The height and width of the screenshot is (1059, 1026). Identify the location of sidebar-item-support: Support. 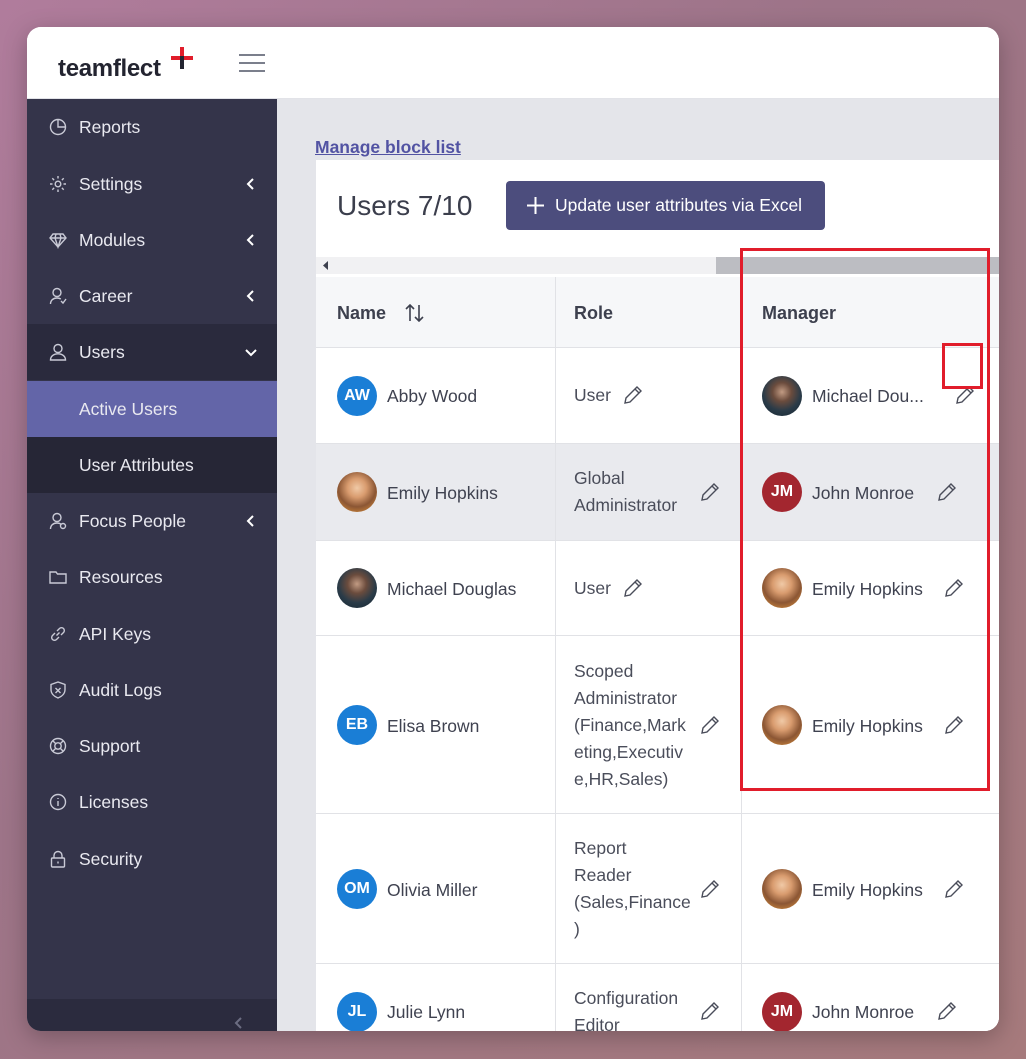
(152, 746).